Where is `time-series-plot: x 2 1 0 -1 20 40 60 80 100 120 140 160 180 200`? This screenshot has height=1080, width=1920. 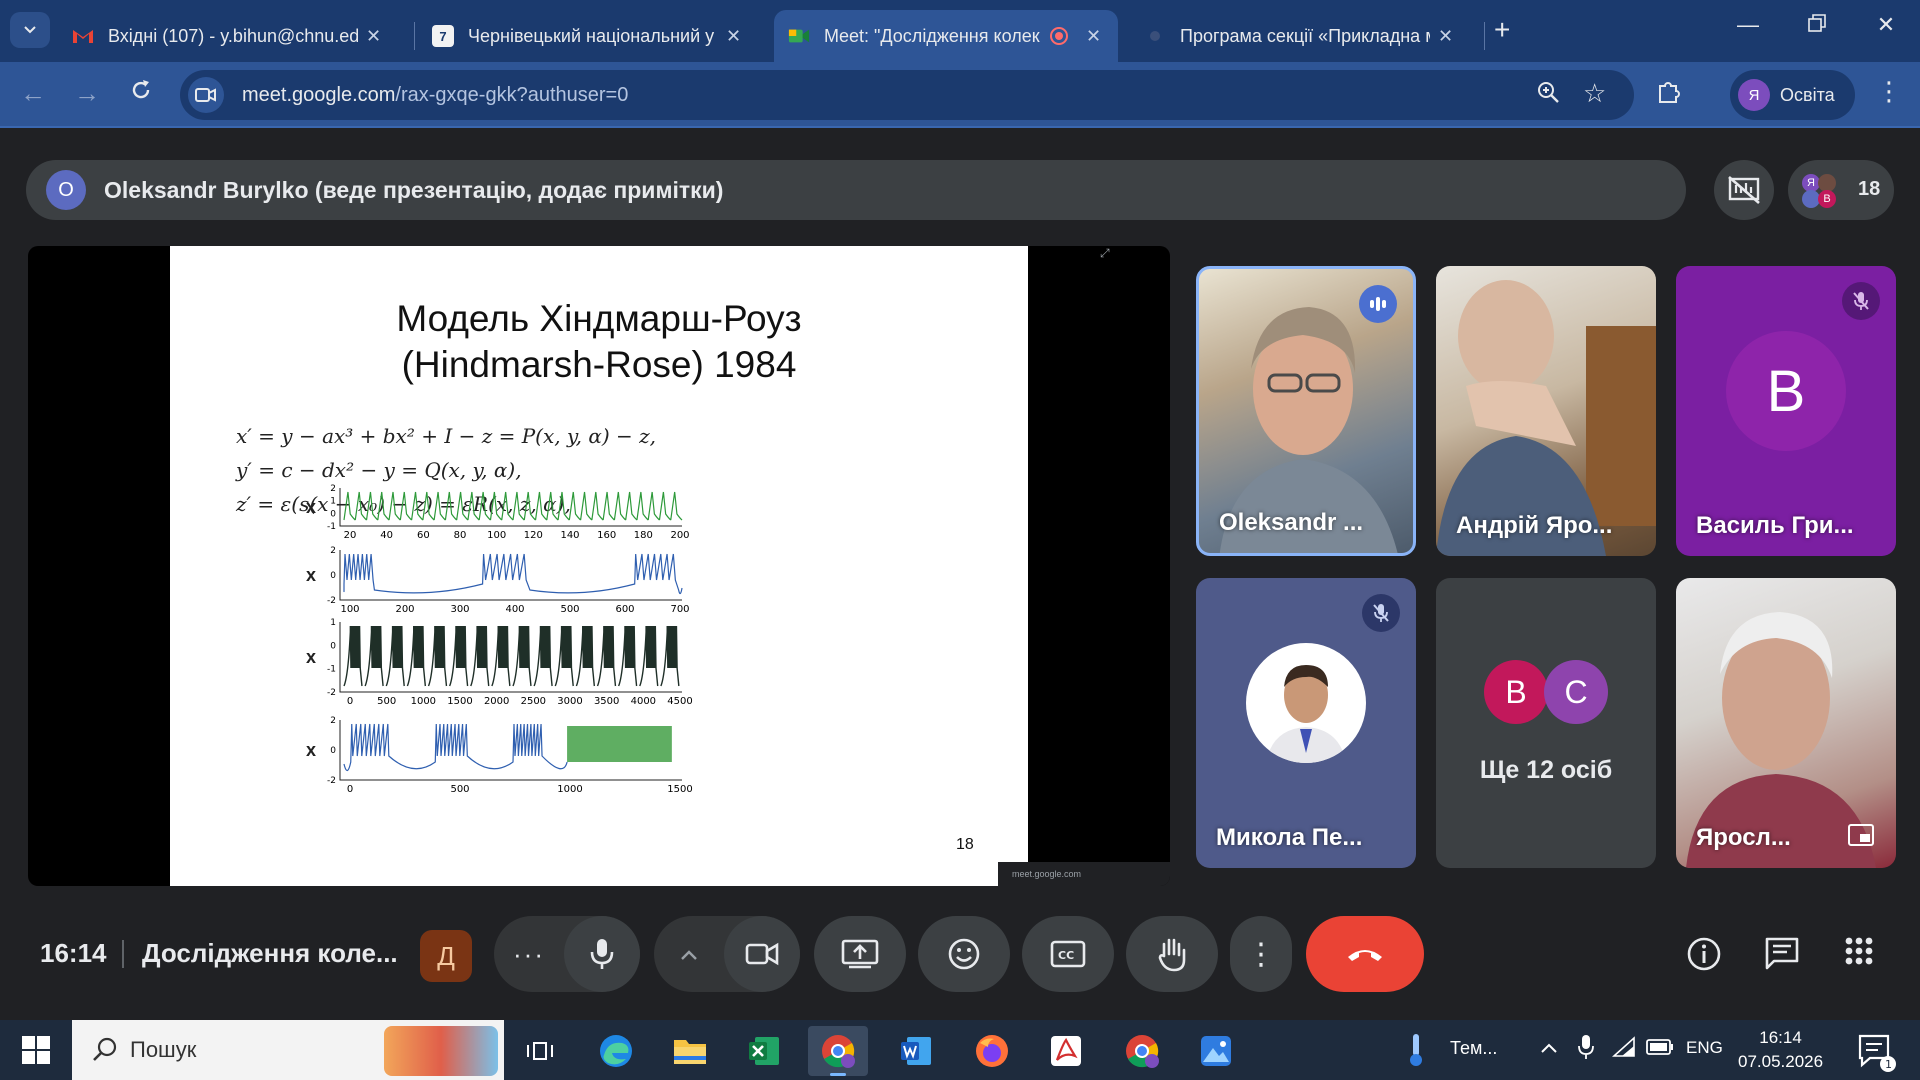
time-series-plot: x 2 1 0 -1 20 40 60 80 100 120 140 160 180 200 is located at coordinates (504, 513).